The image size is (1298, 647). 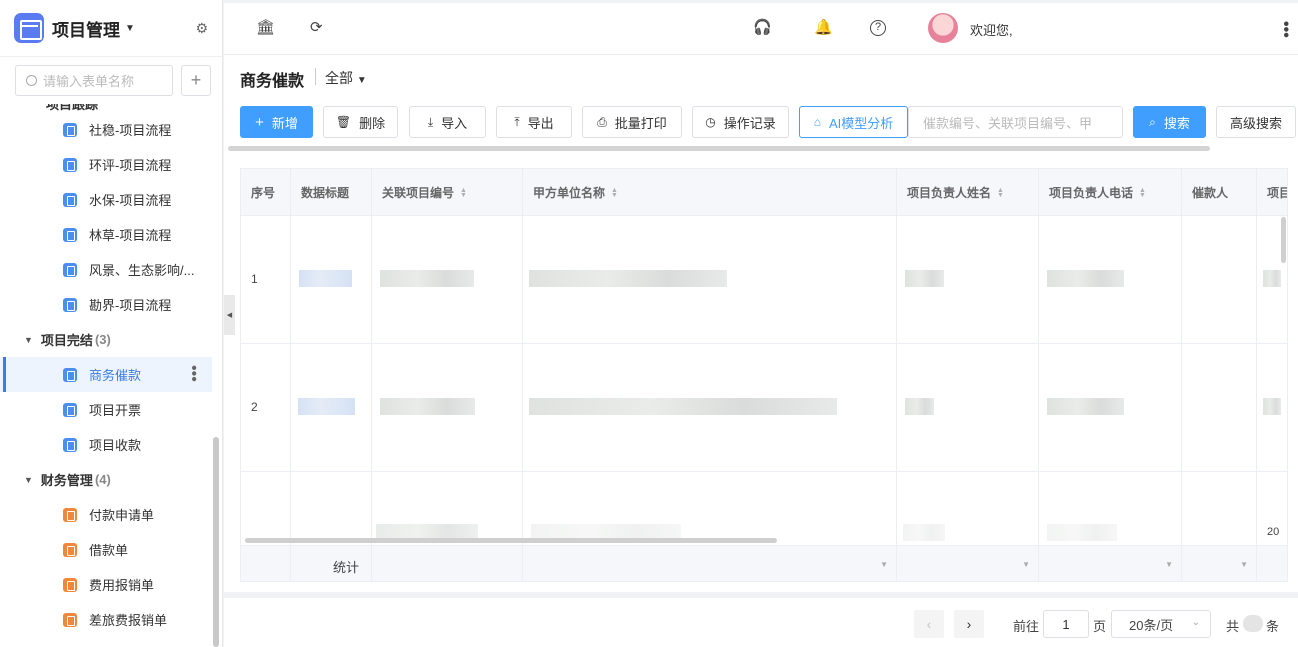 I want to click on row-index: 1, so click(x=254, y=279).